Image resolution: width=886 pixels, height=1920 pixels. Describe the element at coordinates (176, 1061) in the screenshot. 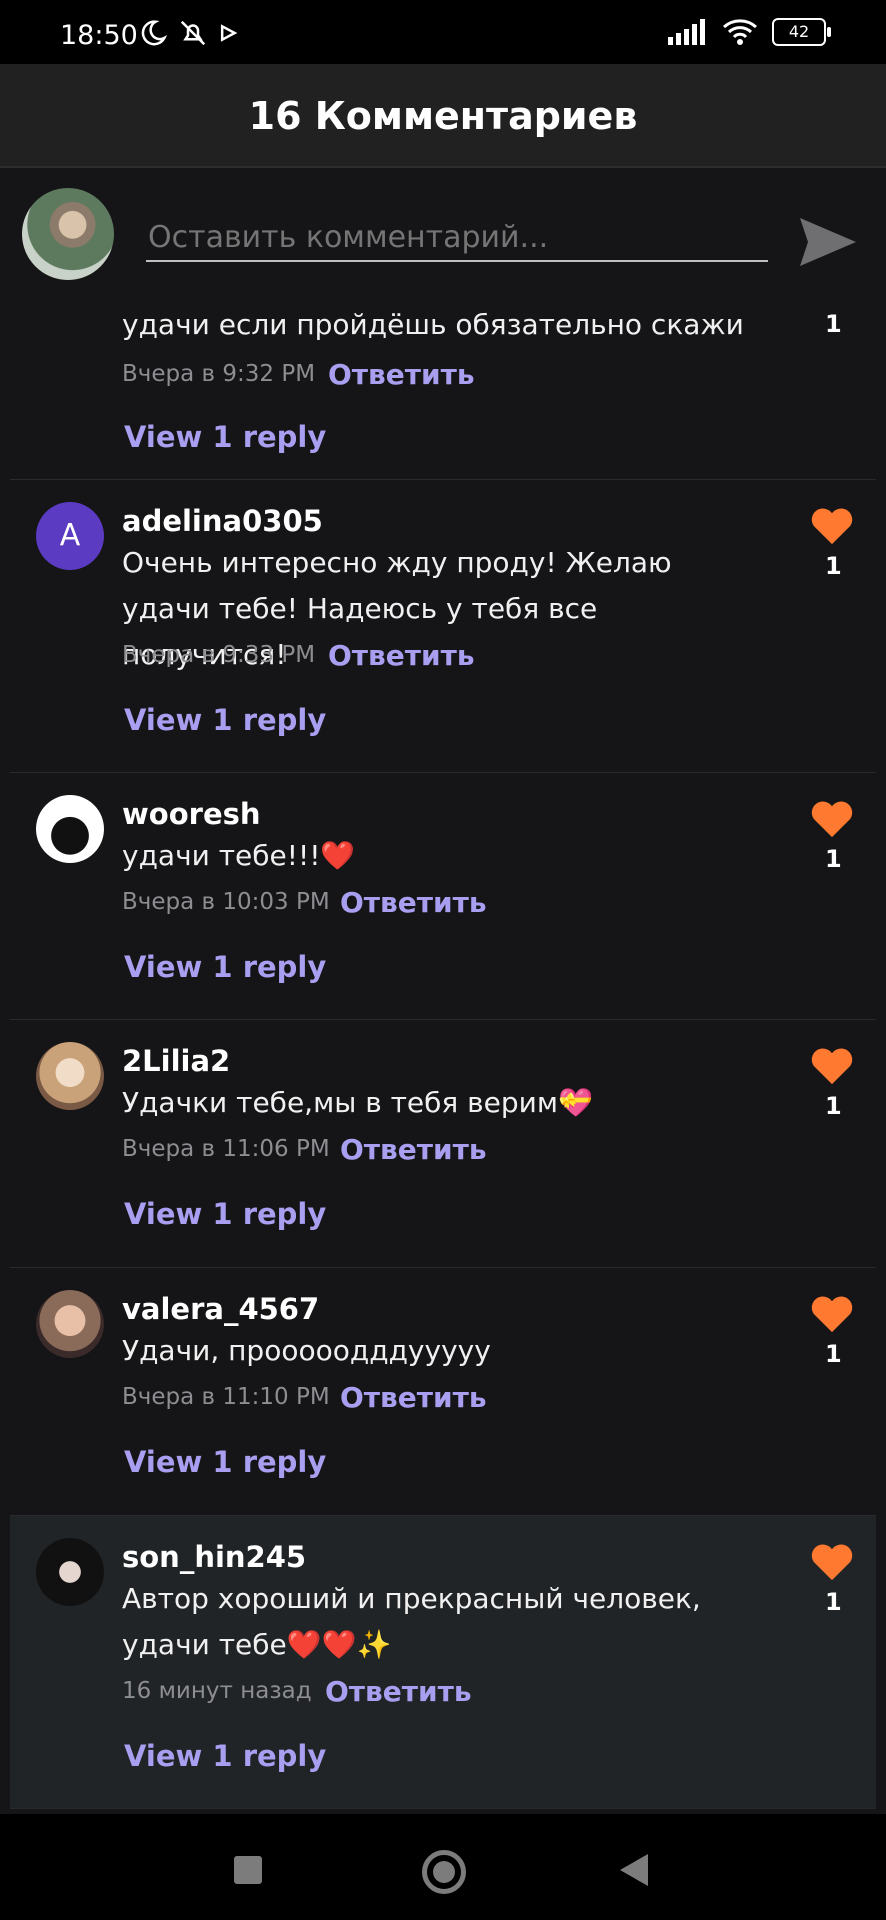

I see `comment-username: 2Lilia2` at that location.